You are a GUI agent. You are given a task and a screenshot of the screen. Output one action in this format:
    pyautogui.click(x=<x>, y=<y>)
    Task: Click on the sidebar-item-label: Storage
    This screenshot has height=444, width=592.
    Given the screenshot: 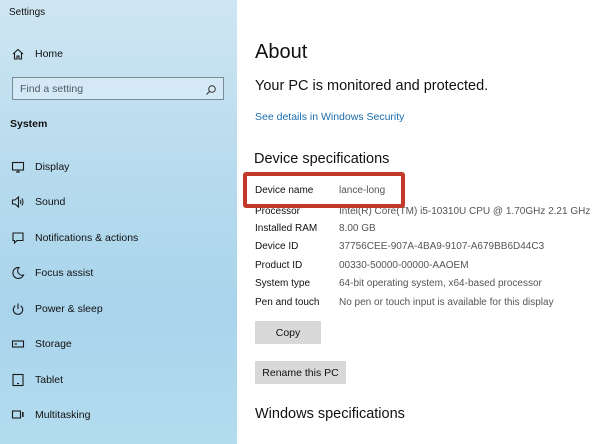 What is the action you would take?
    pyautogui.click(x=53, y=344)
    